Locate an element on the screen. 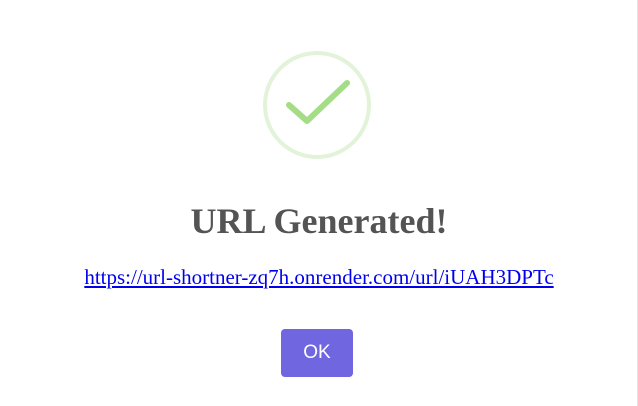 The image size is (638, 406). success-check-icon is located at coordinates (317, 105).